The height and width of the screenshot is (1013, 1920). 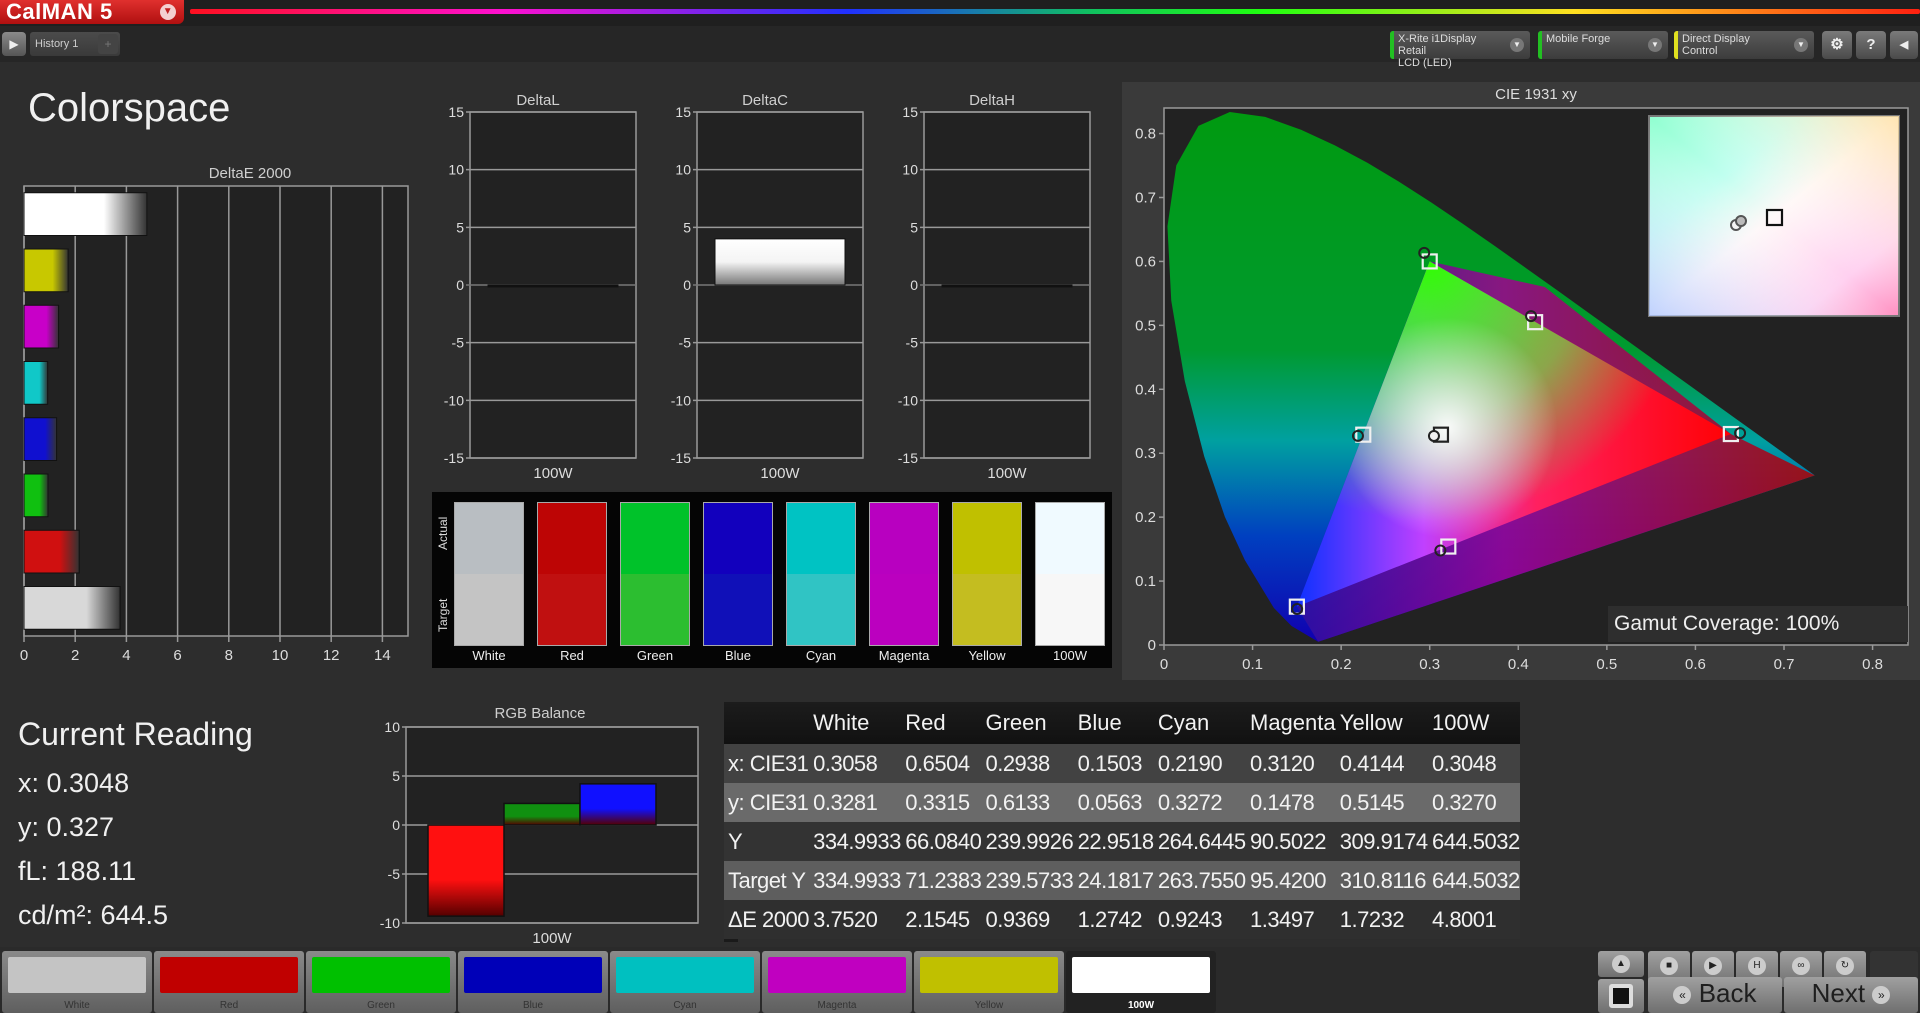 I want to click on x-tick-label: 8, so click(x=229, y=655).